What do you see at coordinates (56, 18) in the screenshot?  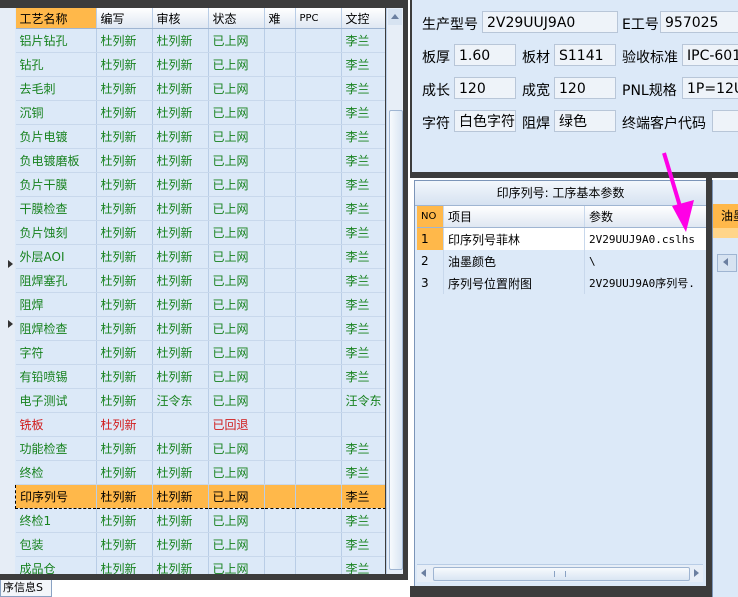 I see `col-process-name: 工艺名称` at bounding box center [56, 18].